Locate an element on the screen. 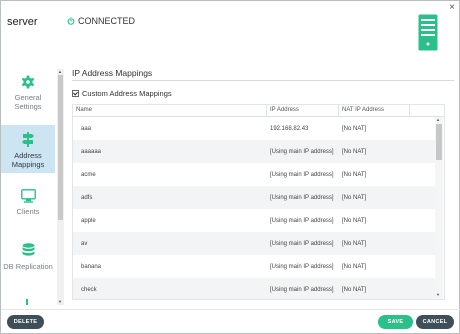 The image size is (460, 334). table-scroll-thumb is located at coordinates (439, 142).